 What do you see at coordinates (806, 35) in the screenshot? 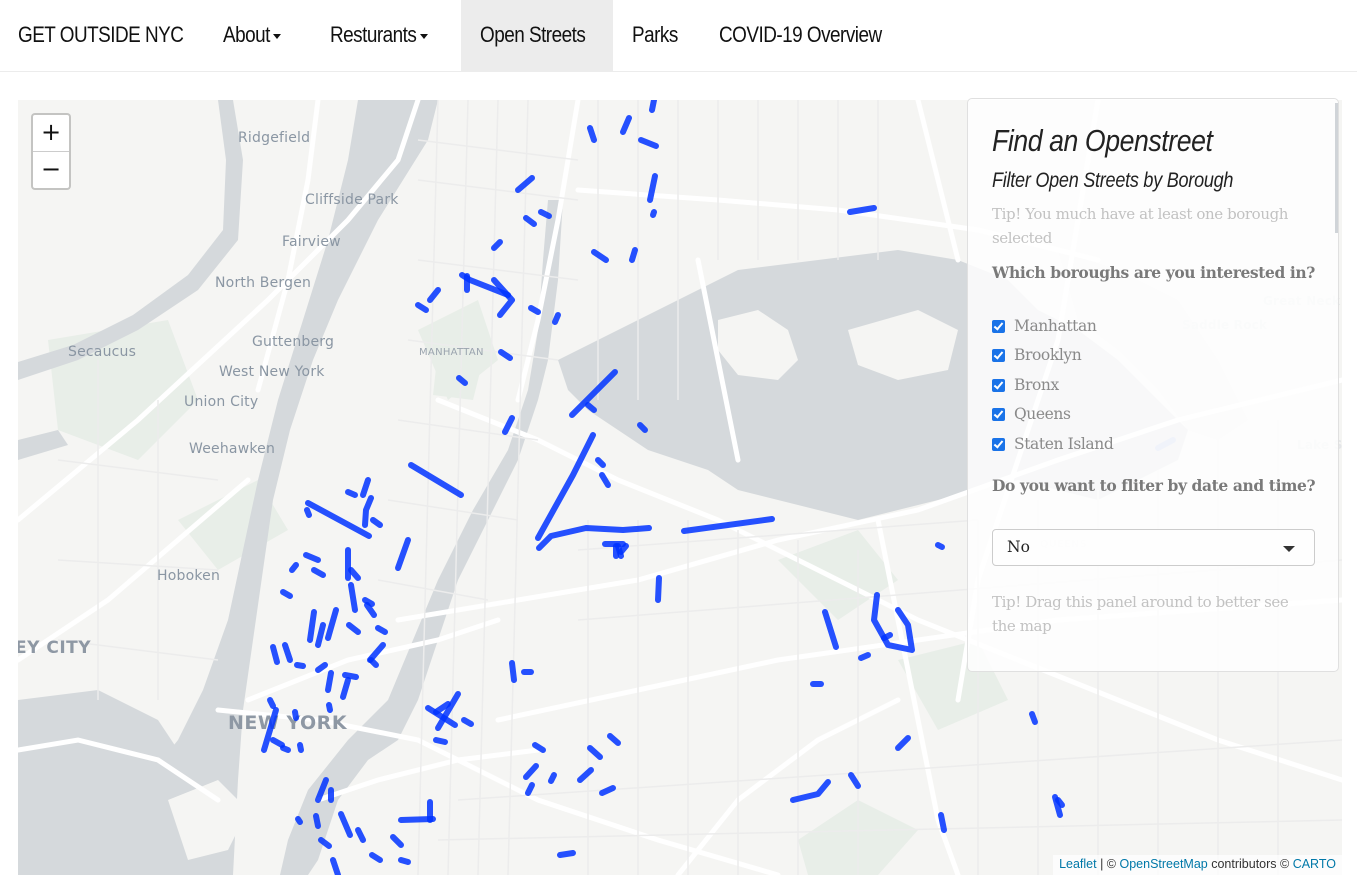
I see `nav-covid-overview: COVID-19 Overview` at bounding box center [806, 35].